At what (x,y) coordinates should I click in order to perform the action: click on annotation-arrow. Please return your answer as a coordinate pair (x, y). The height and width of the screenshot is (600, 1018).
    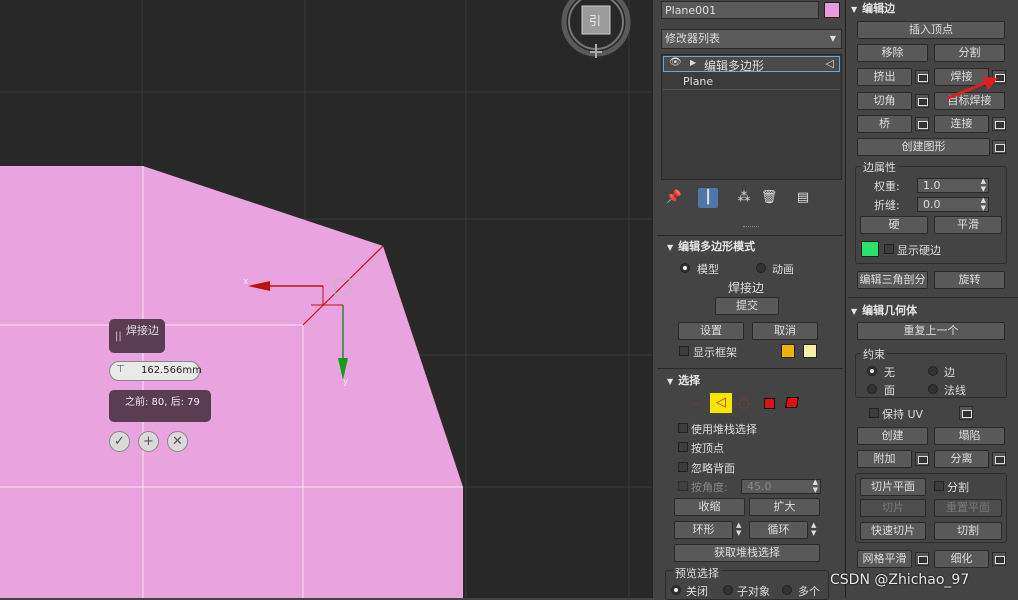
    Looking at the image, I should click on (972, 88).